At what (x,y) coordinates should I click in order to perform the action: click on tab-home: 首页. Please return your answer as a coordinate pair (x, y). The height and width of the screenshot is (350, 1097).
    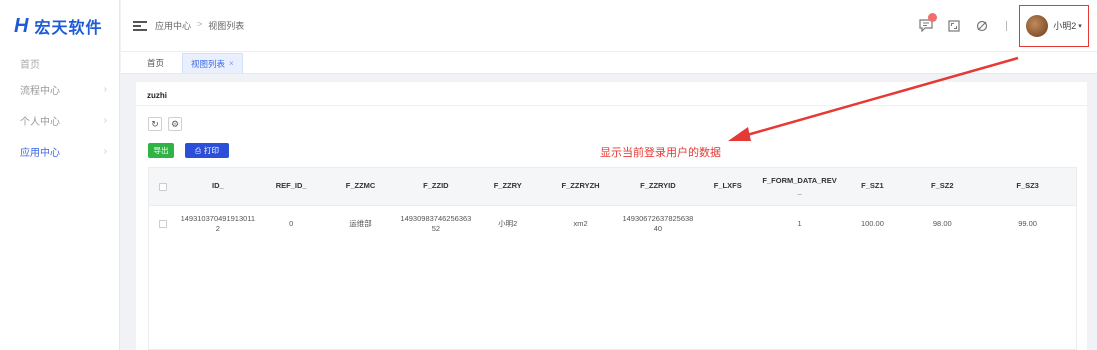
    Looking at the image, I should click on (155, 63).